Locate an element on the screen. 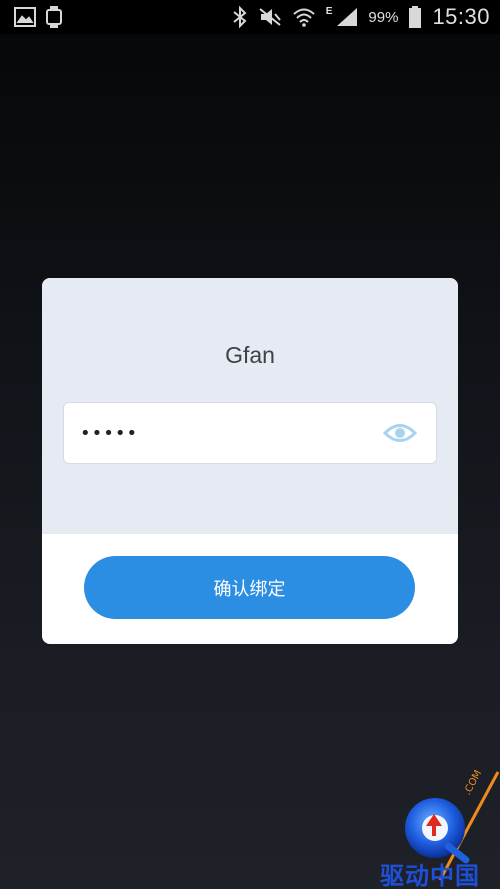 The image size is (500, 889). status-bar: E 99% 15:30 is located at coordinates (250, 17).